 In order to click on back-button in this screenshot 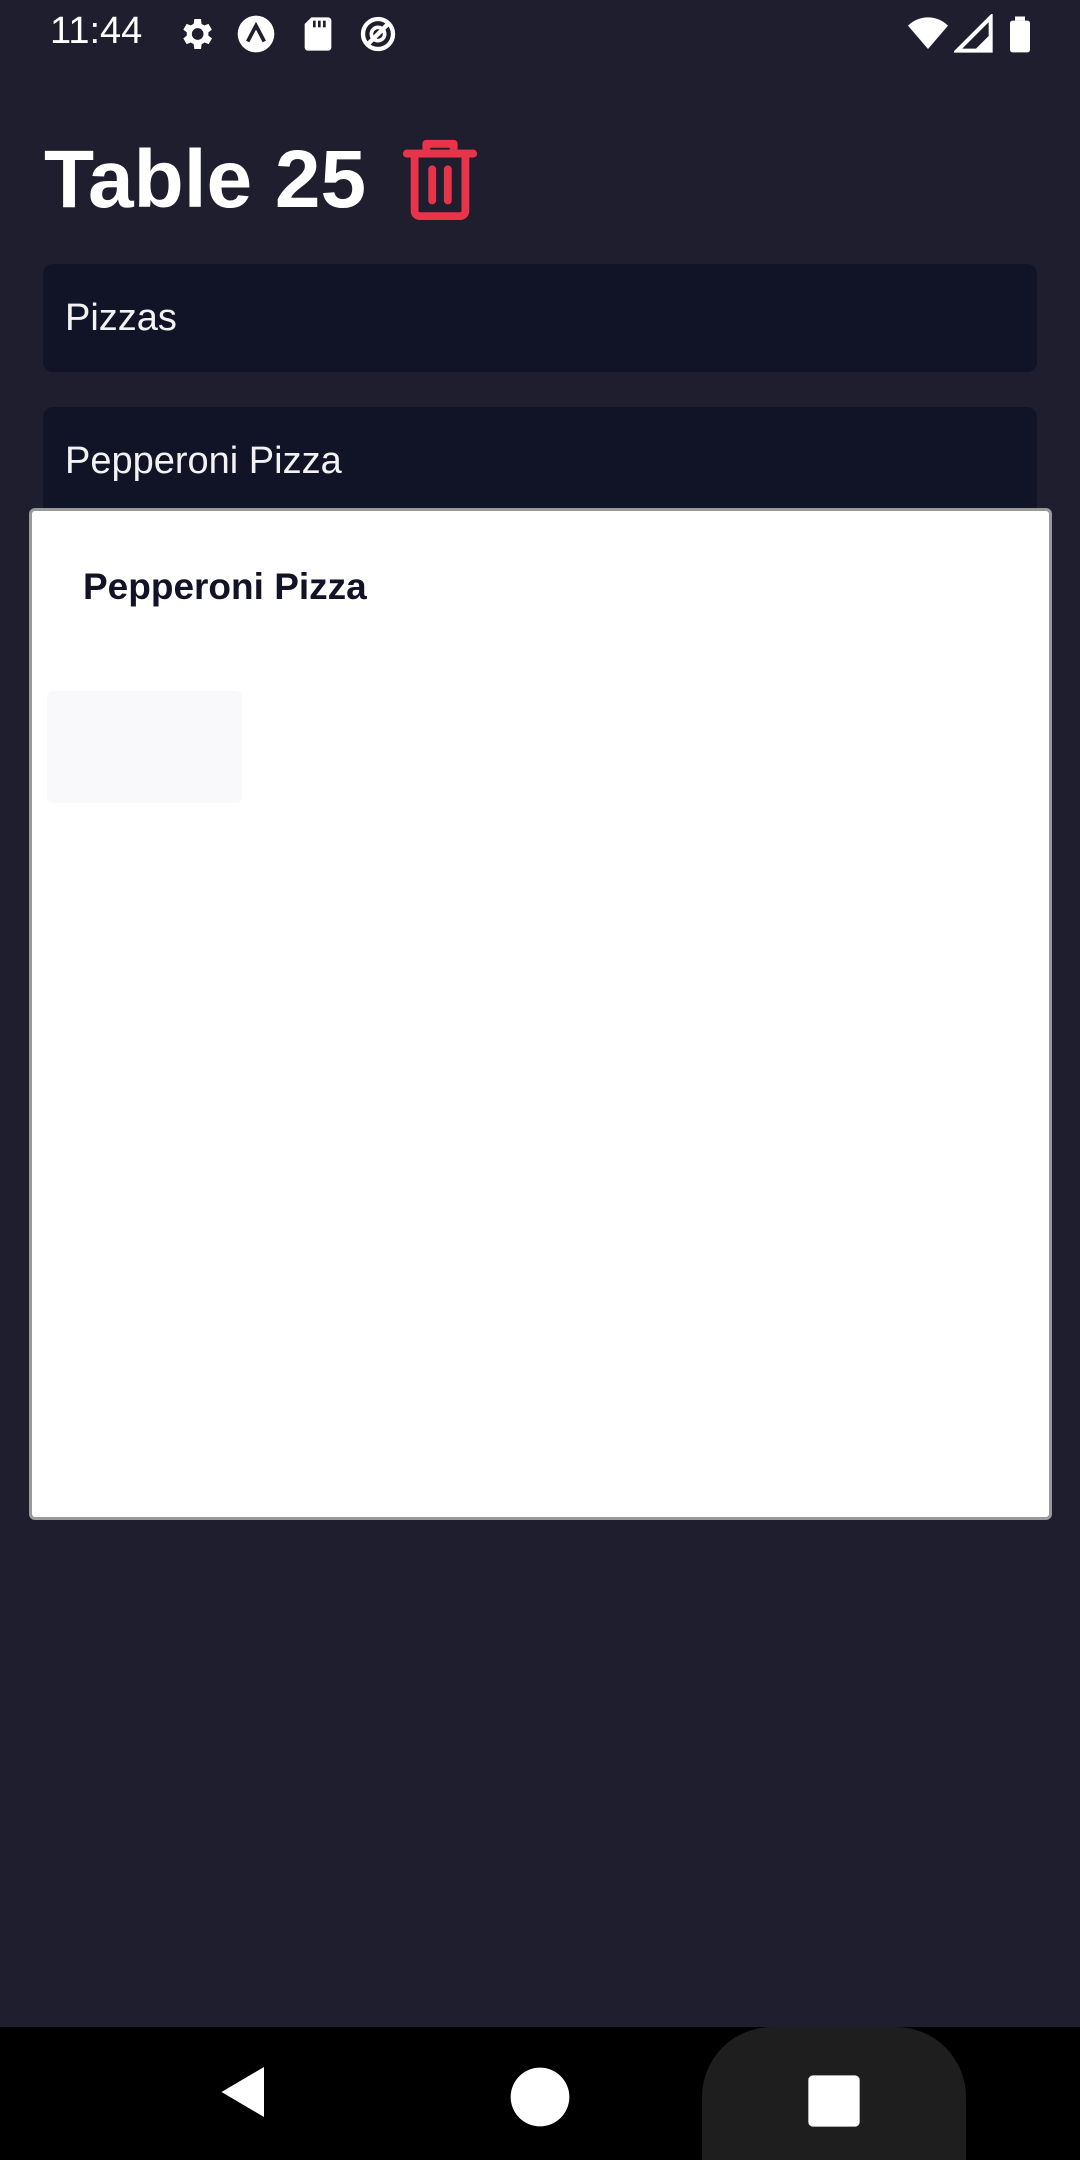, I will do `click(244, 2092)`.